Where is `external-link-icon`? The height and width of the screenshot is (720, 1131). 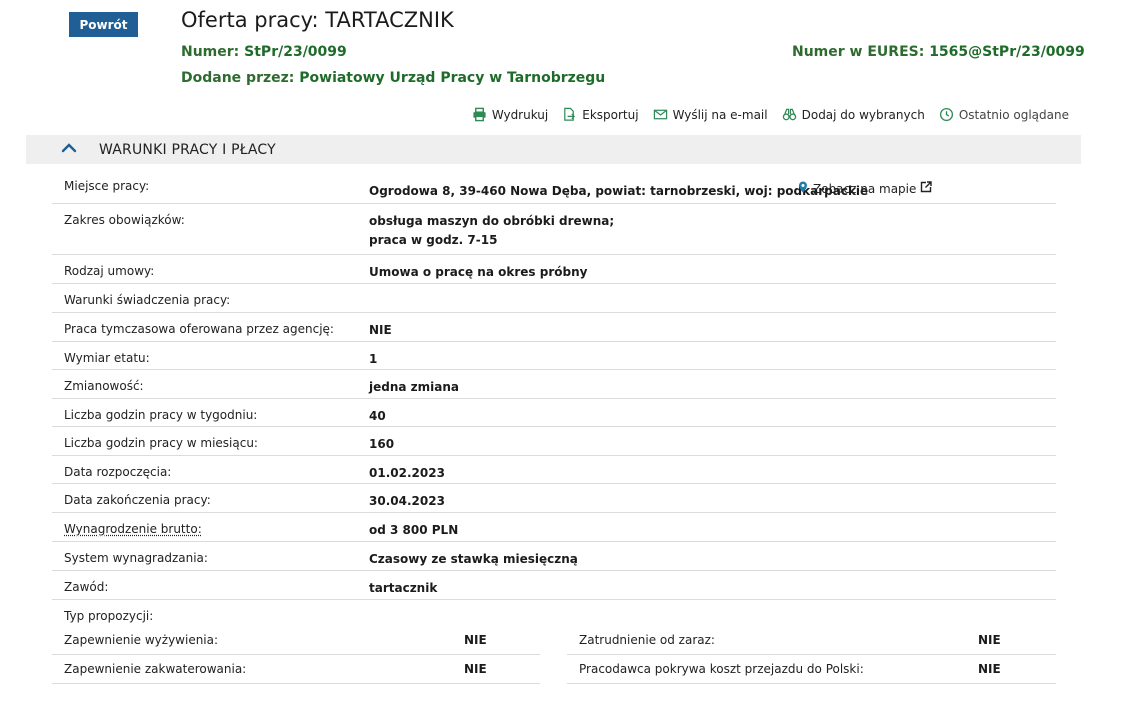 external-link-icon is located at coordinates (926, 188).